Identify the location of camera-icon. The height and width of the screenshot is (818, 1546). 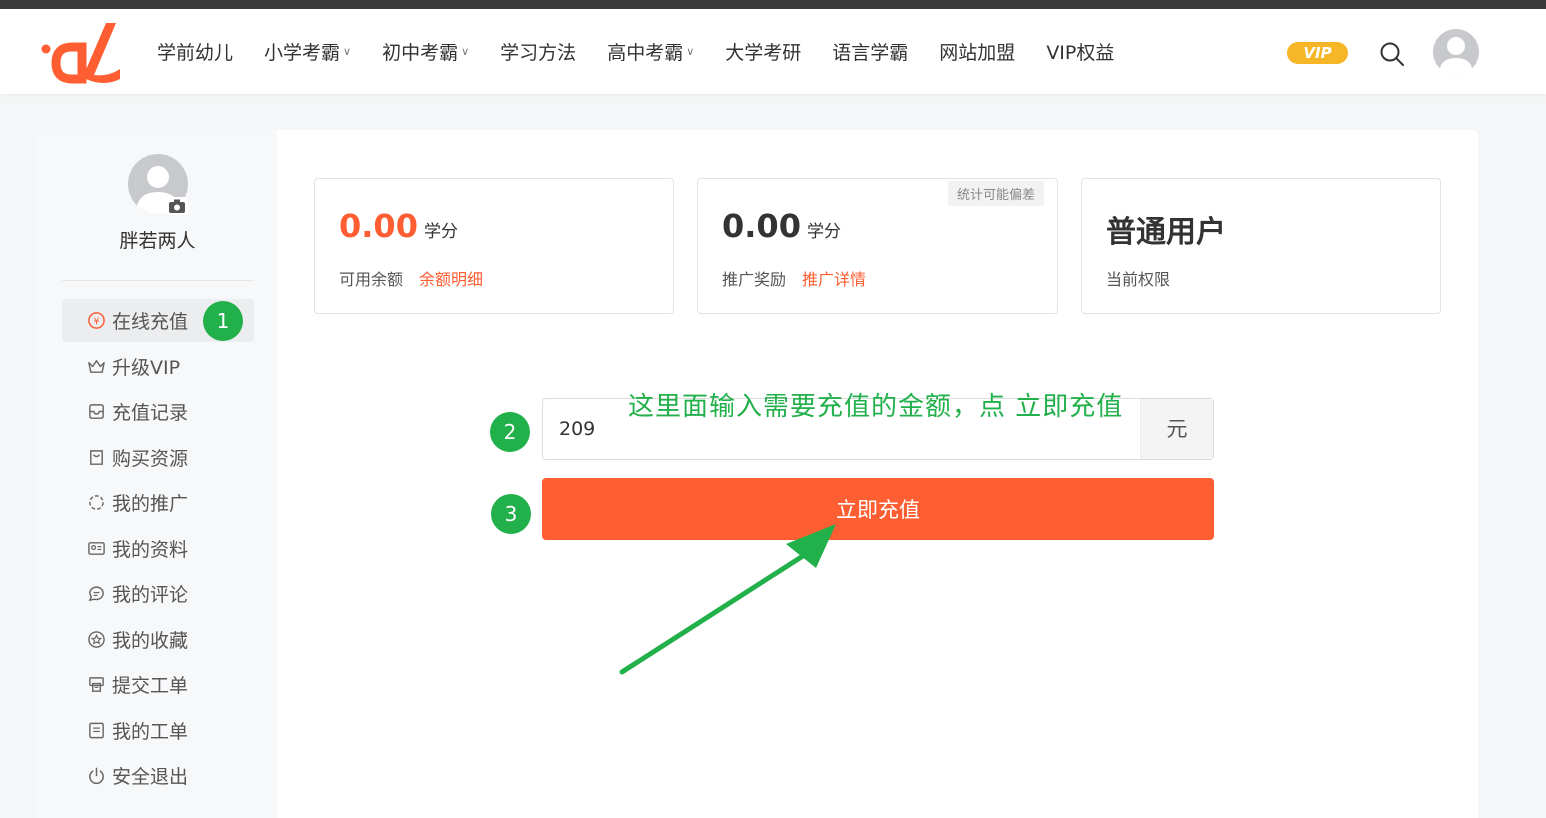
(177, 206).